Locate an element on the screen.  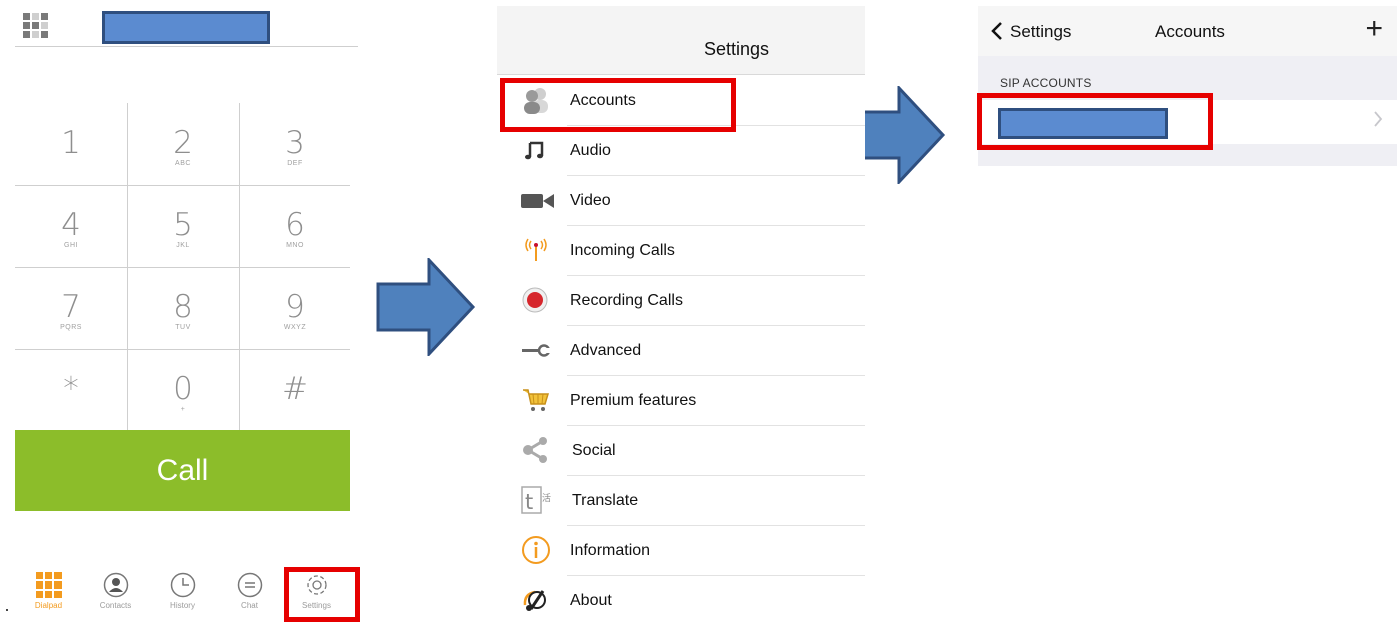
tab-history: History is located at coordinates (182, 591).